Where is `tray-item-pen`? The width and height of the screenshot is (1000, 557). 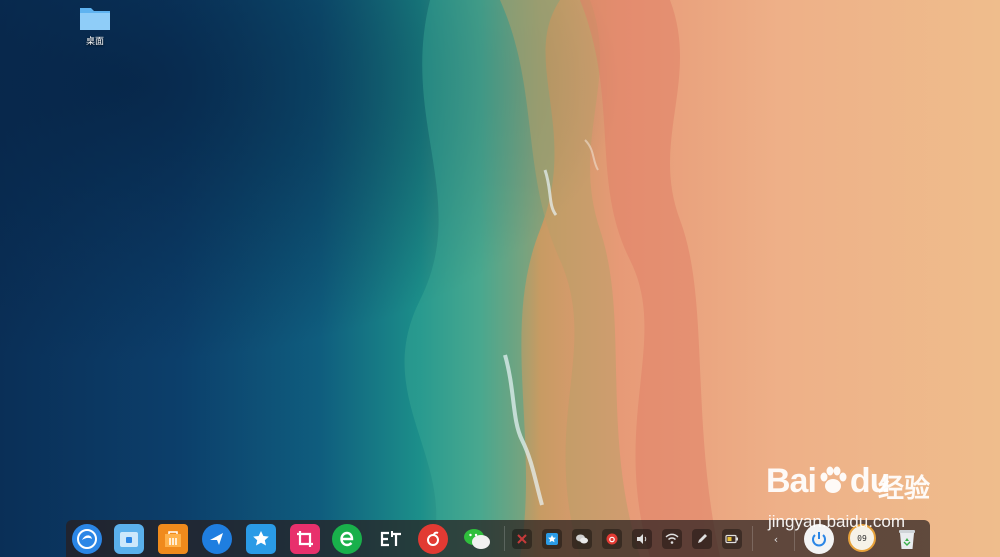
tray-item-pen is located at coordinates (702, 539).